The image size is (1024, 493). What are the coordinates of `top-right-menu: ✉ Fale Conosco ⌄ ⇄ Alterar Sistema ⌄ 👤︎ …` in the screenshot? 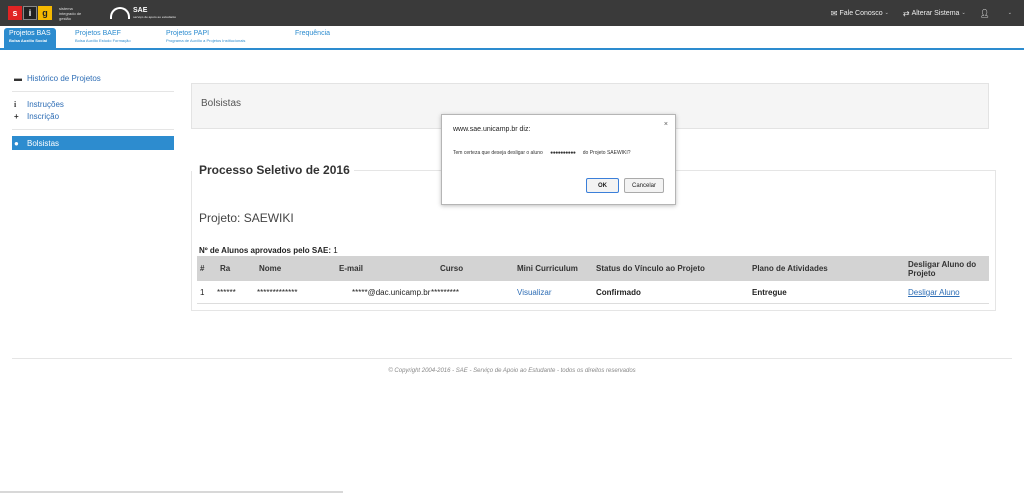 It's located at (927, 13).